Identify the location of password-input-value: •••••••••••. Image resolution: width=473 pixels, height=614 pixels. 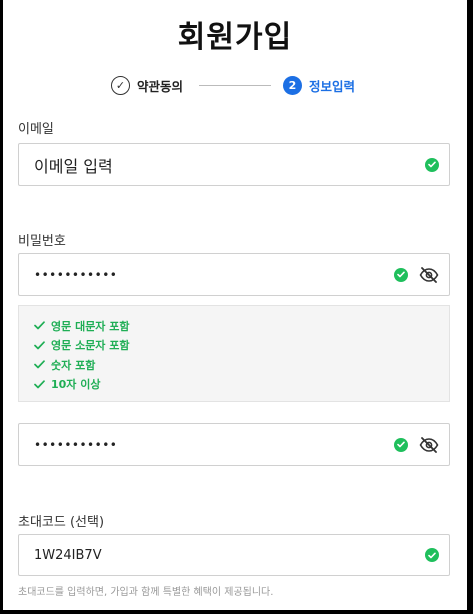
(214, 275).